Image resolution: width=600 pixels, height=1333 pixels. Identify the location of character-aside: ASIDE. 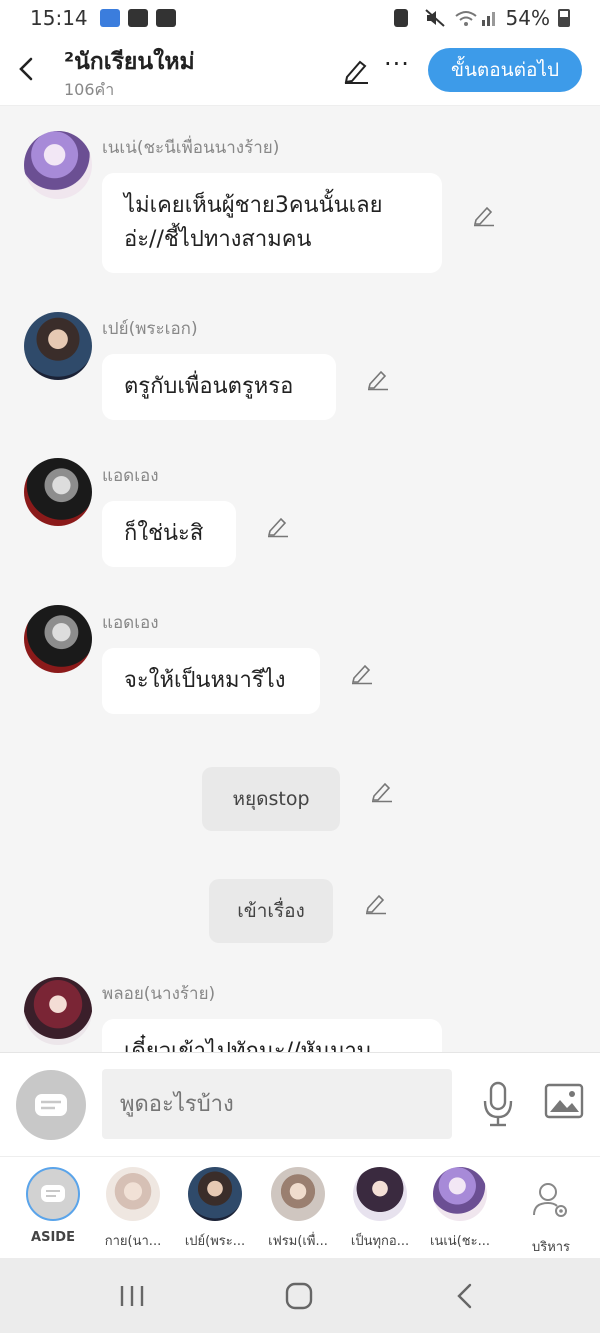
(53, 1206).